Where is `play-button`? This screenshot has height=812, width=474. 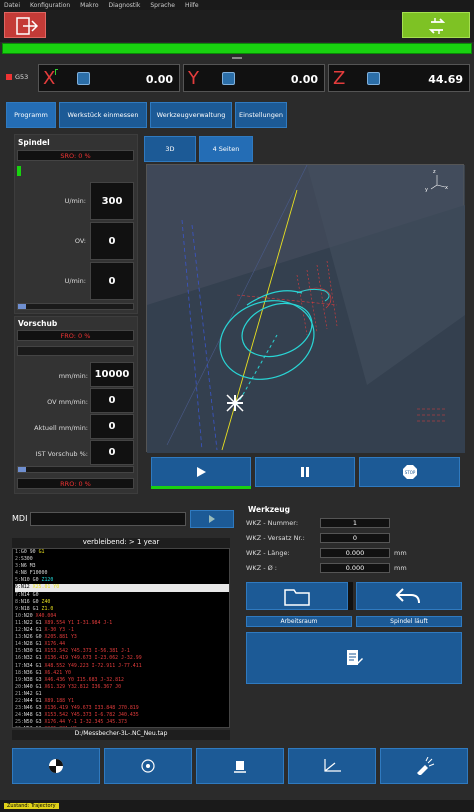
play-button is located at coordinates (201, 472).